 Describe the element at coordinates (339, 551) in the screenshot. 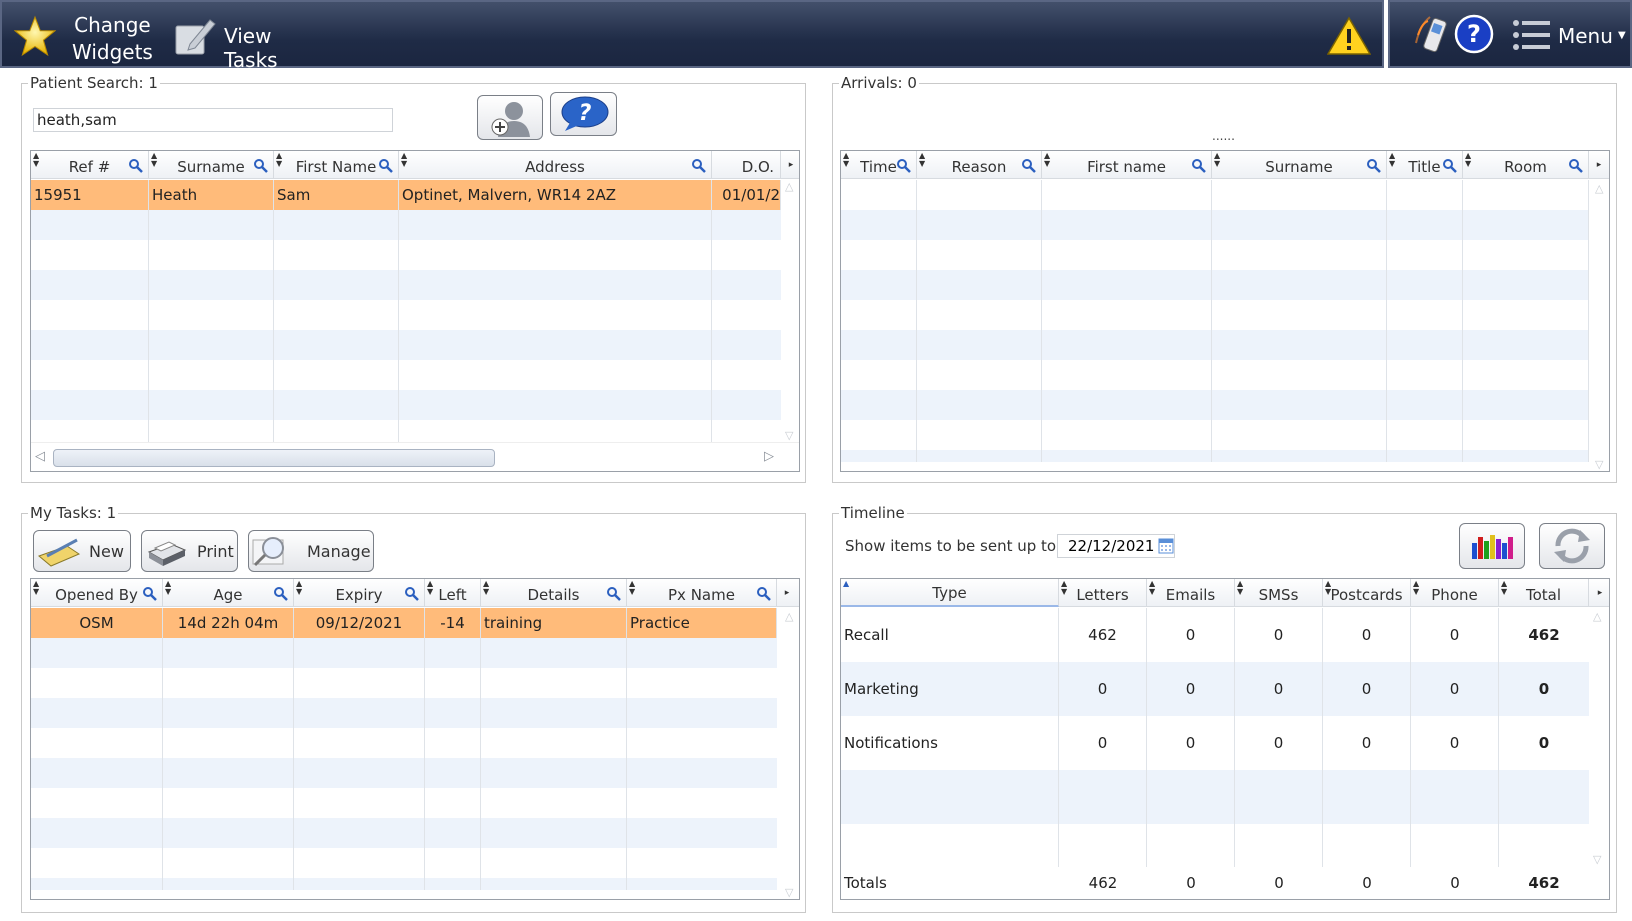

I see `manage-tasks-label: Manage` at that location.